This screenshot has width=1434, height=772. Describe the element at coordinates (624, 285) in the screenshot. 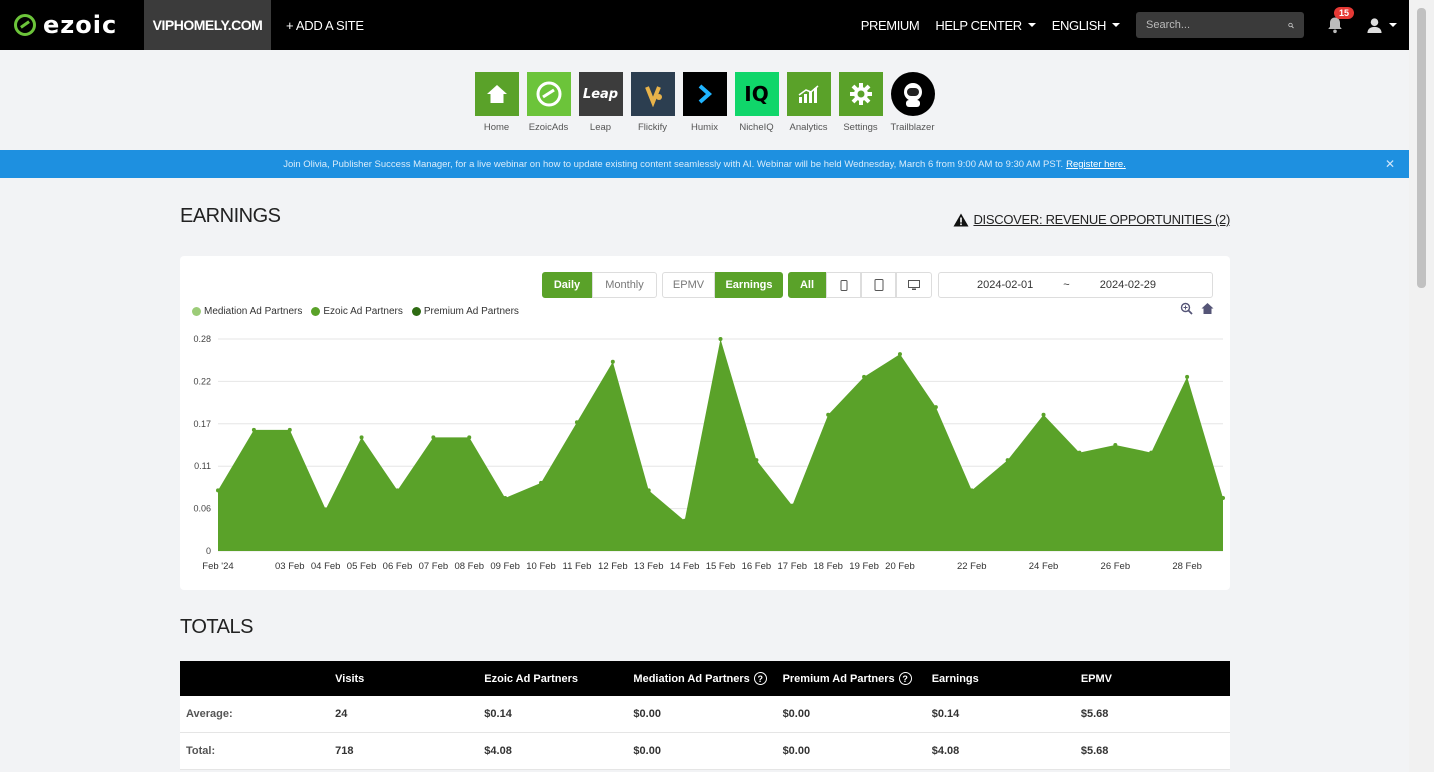

I see `monthly-button: Monthly` at that location.